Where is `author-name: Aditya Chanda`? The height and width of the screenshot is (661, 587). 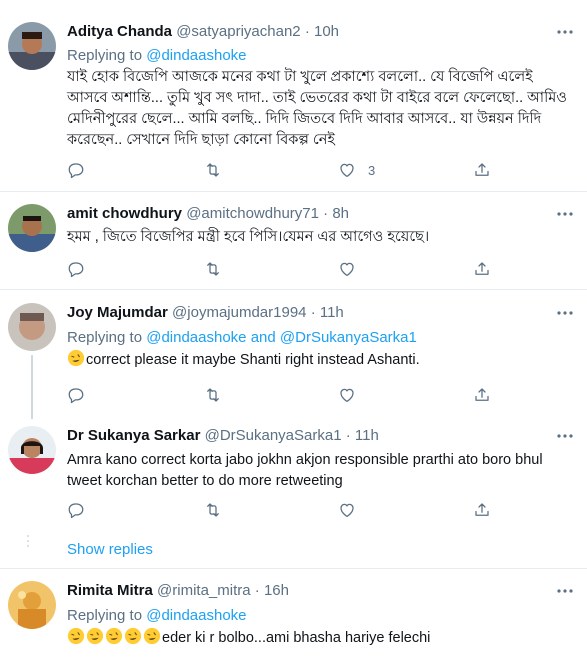
author-name: Aditya Chanda is located at coordinates (119, 31).